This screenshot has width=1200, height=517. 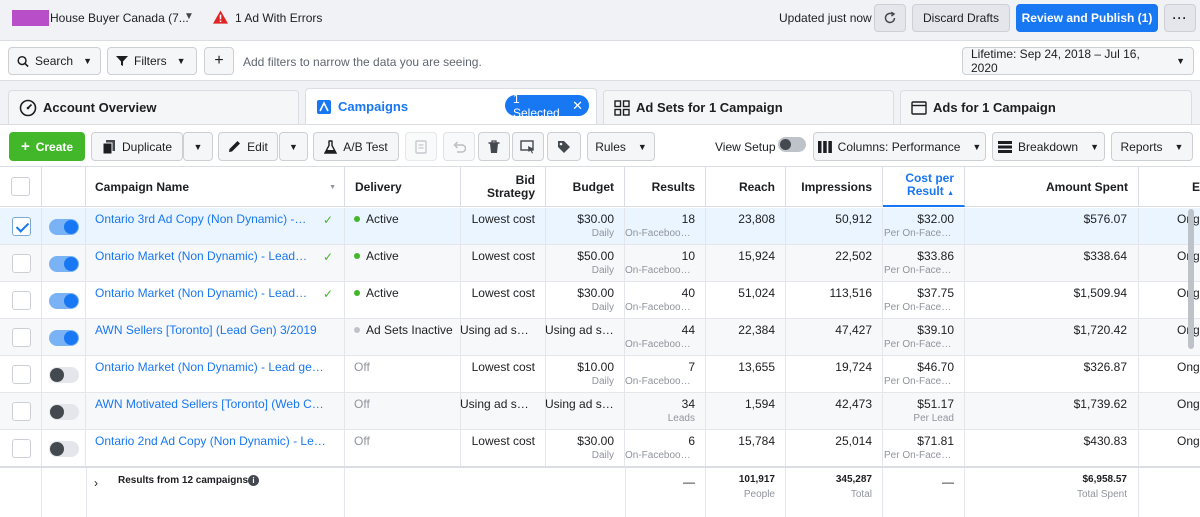 I want to click on add-filter-button: +, so click(x=219, y=61).